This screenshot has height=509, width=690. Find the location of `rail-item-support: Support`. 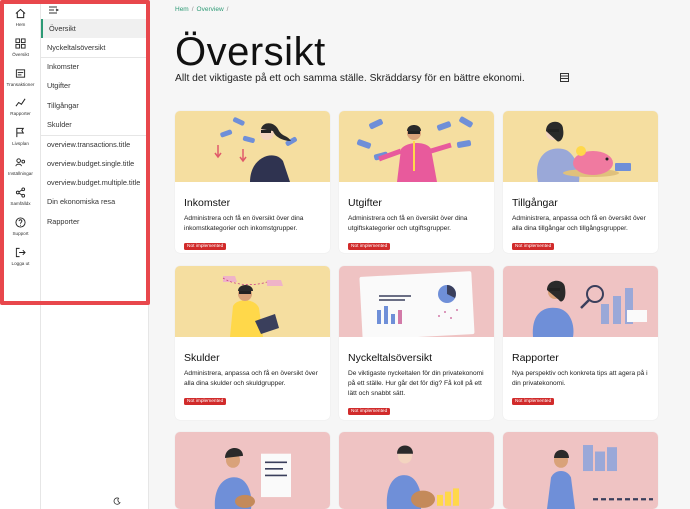

rail-item-support: Support is located at coordinates (20, 232).